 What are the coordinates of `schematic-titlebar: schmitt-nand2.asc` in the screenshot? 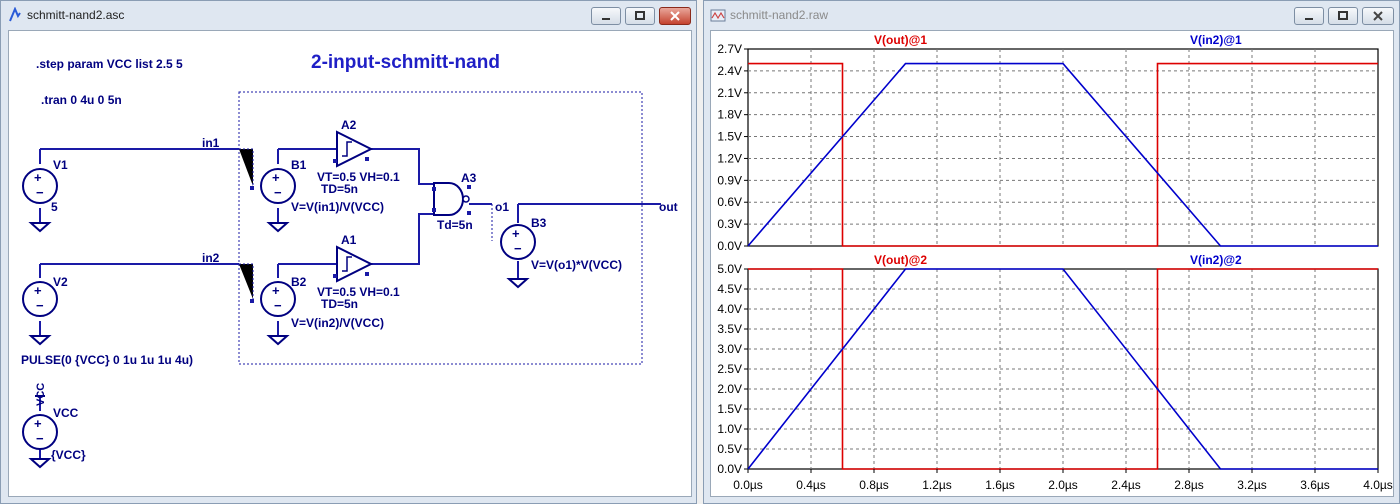 It's located at (348, 16).